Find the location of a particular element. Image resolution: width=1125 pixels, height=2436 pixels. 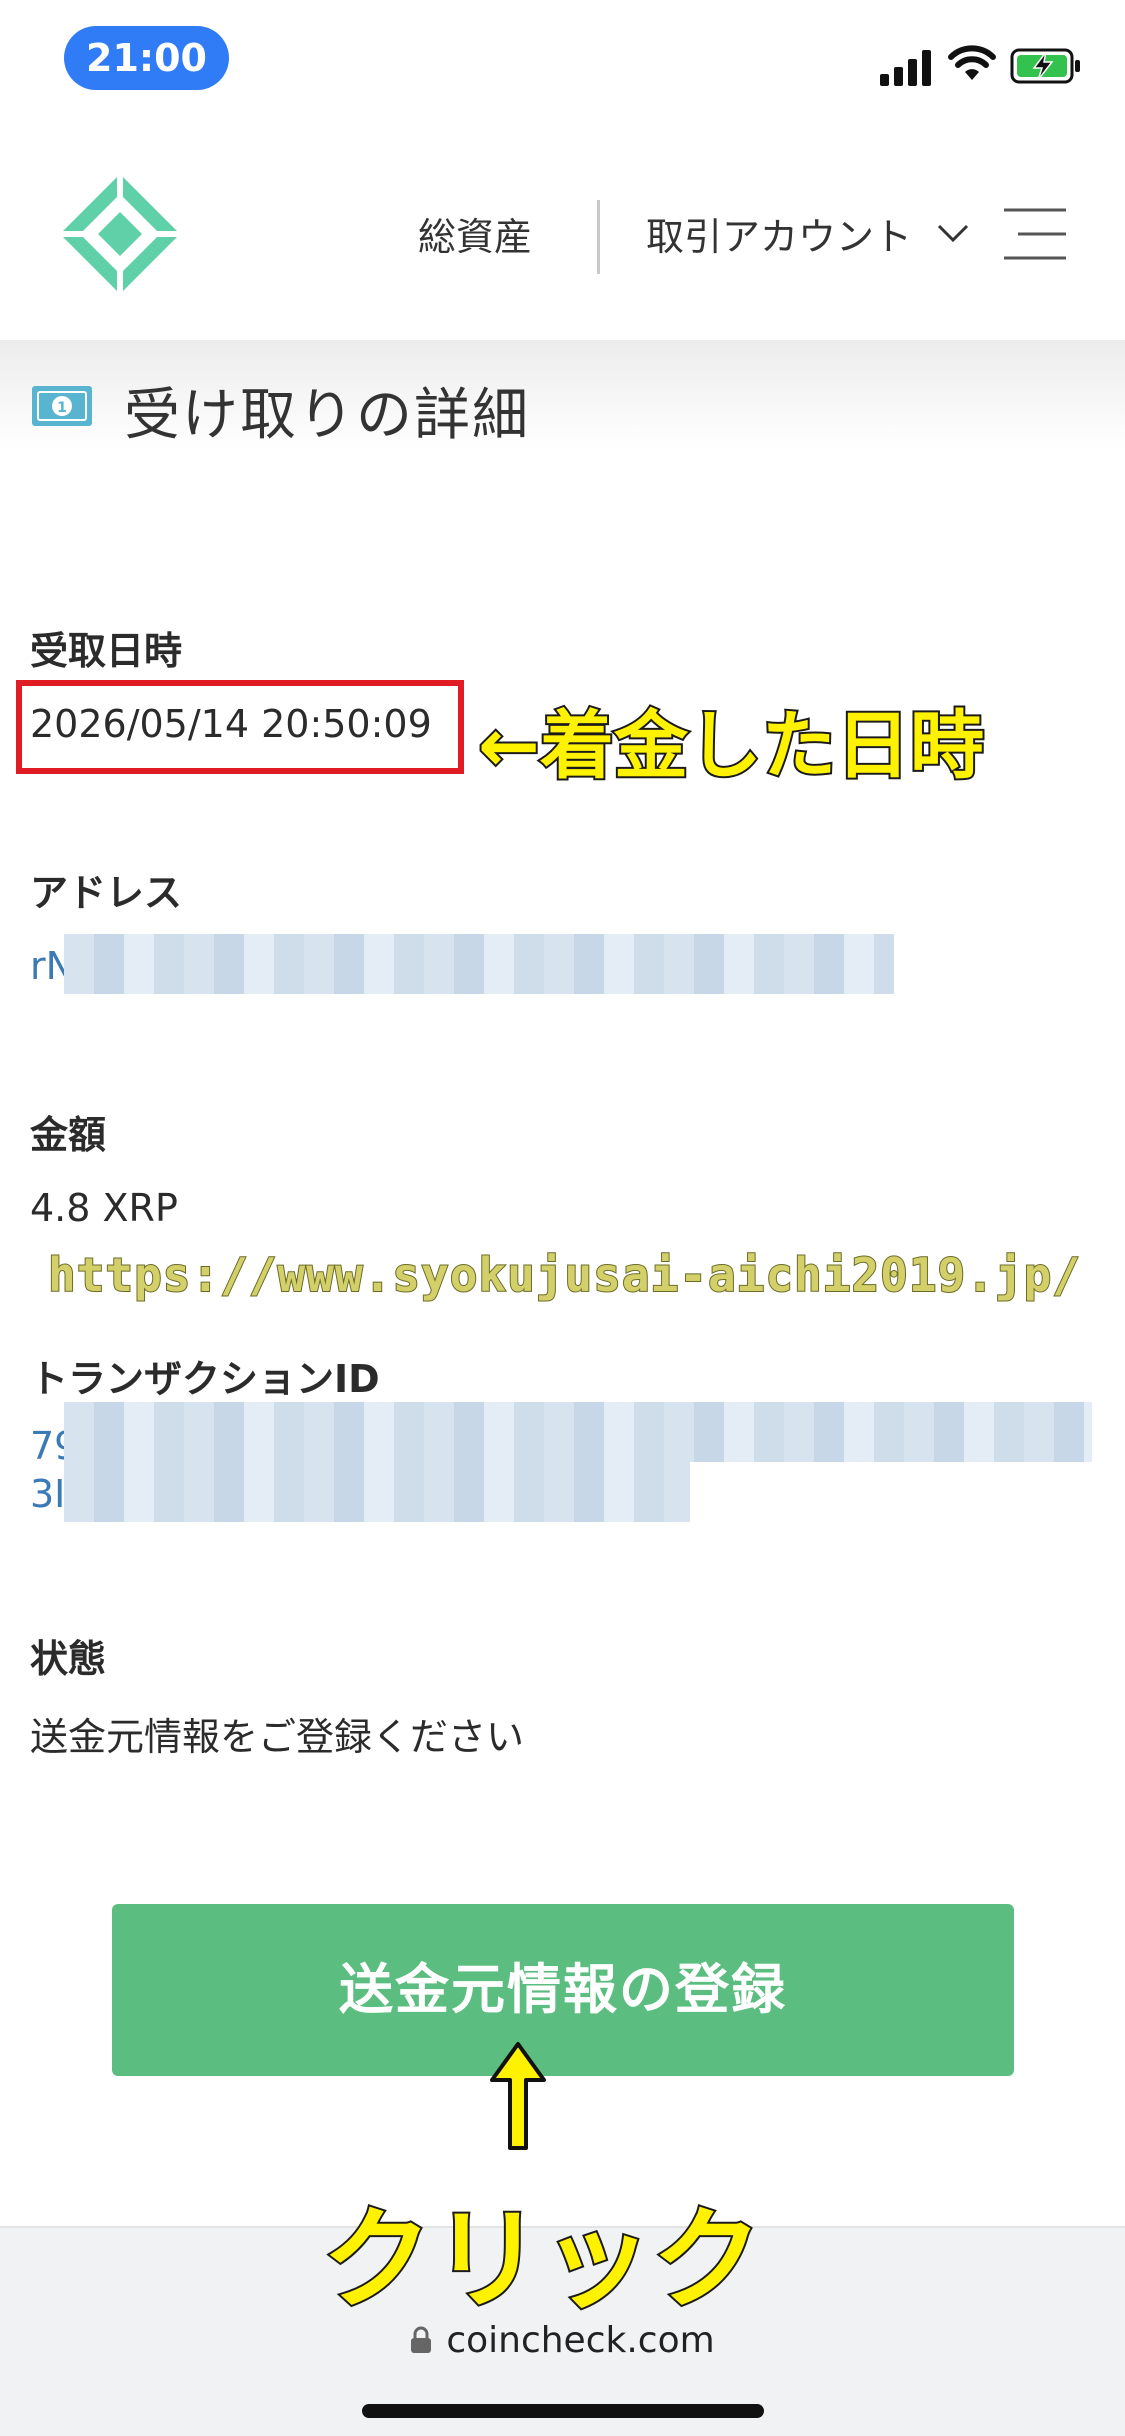

chevron-down-icon is located at coordinates (953, 233).